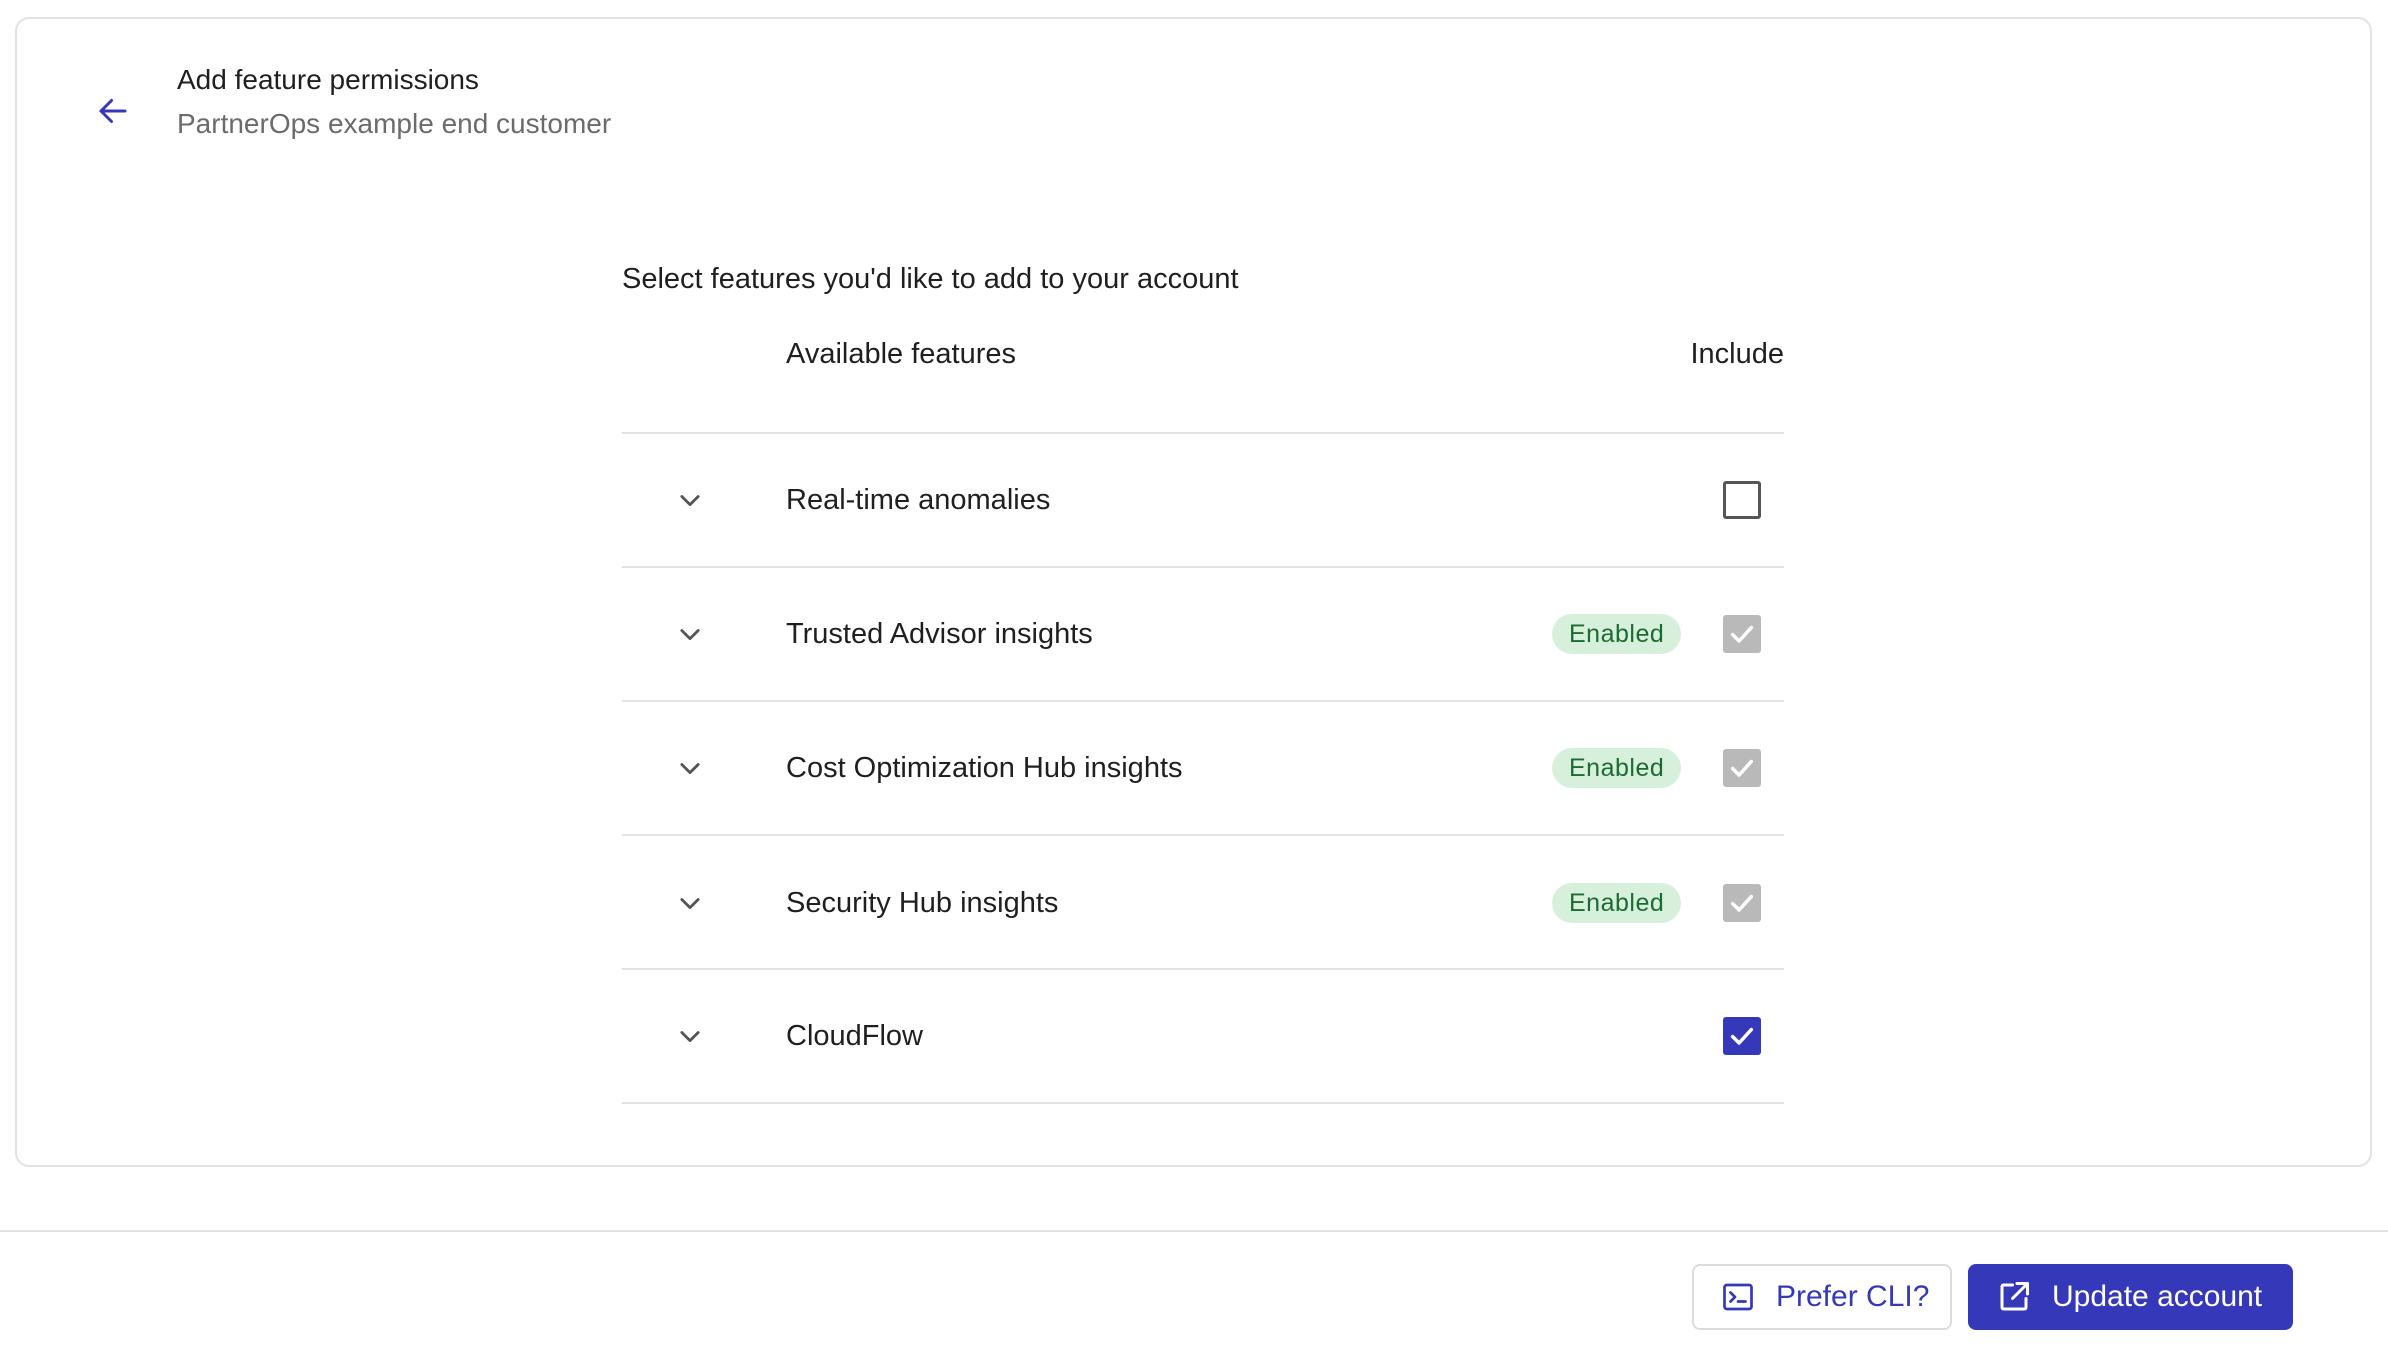 The image size is (2388, 1350). What do you see at coordinates (1203, 635) in the screenshot?
I see `feature-row: Trusted Advisor insights Enabled` at bounding box center [1203, 635].